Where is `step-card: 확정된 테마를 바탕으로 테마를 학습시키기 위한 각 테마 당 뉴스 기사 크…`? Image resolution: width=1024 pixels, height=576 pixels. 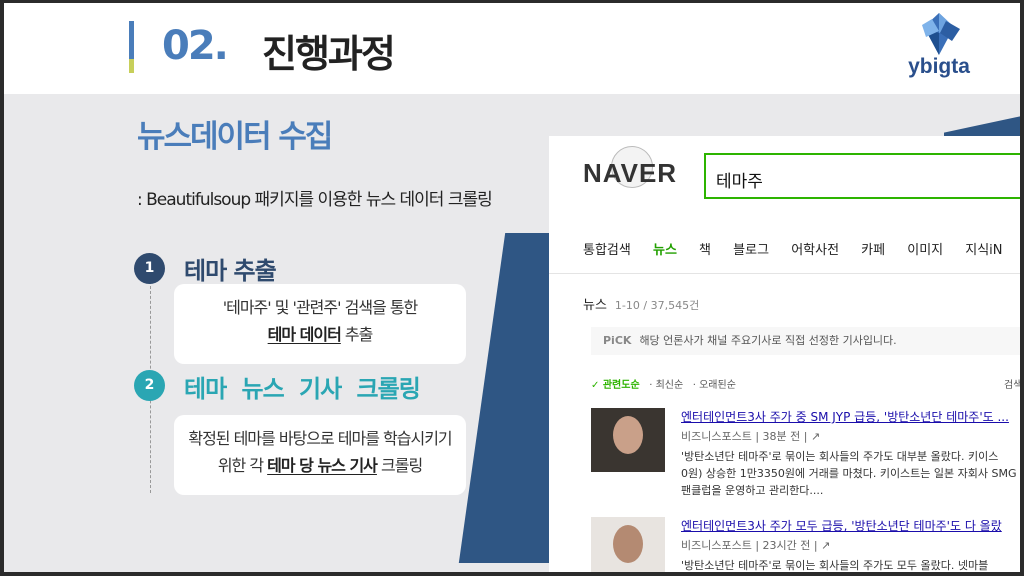
step-card: 확정된 테마를 바탕으로 테마를 학습시키기 위한 각 테마 당 뉴스 기사 크… is located at coordinates (320, 455).